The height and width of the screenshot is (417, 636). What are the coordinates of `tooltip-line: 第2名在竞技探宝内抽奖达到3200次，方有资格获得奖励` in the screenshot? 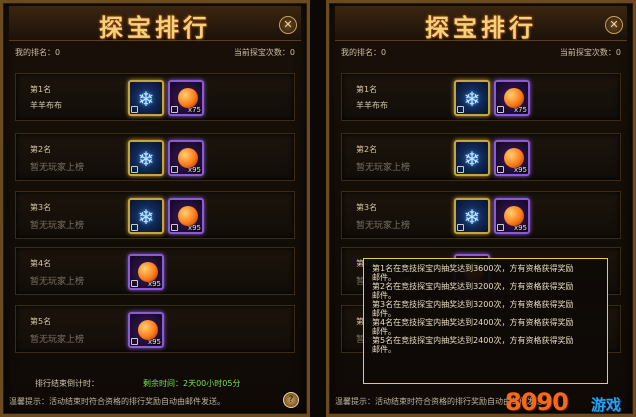 It's located at (473, 286).